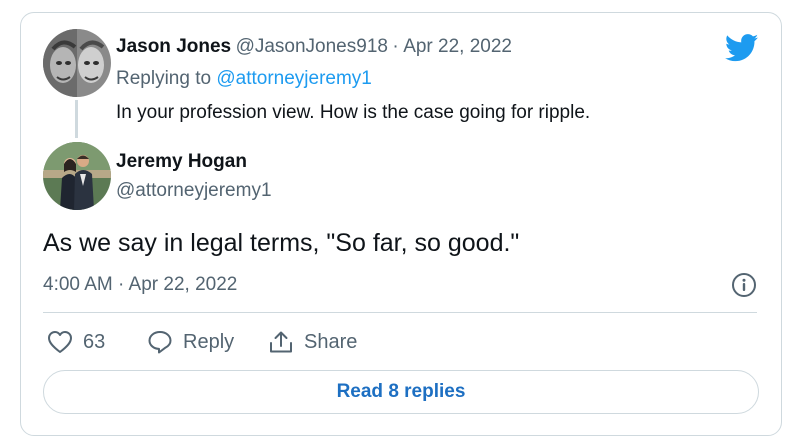 The height and width of the screenshot is (447, 800). I want to click on reply-button: Reply, so click(190, 342).